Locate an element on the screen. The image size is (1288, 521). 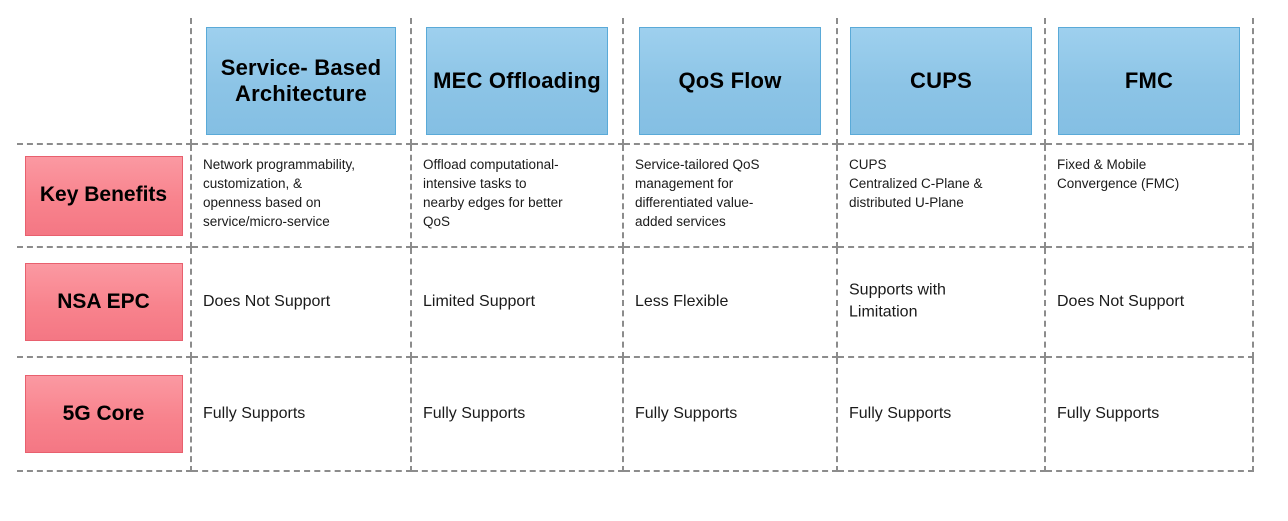
column-header-label: Service- Based Architecture is located at coordinates (301, 80).